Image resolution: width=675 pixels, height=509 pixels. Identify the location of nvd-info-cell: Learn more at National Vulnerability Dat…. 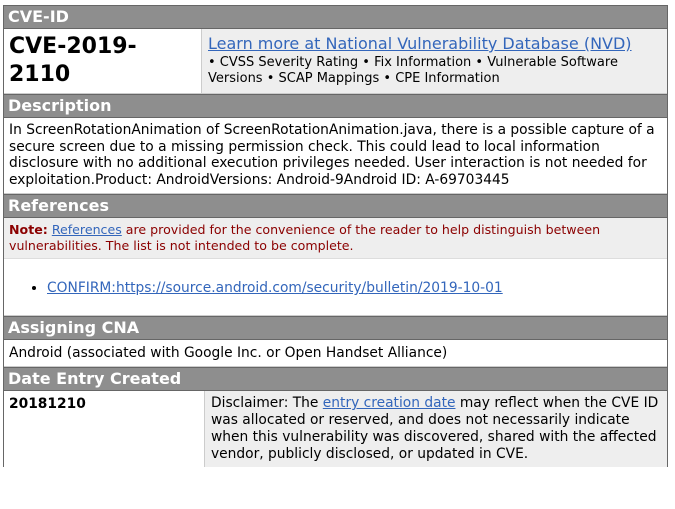
(434, 61).